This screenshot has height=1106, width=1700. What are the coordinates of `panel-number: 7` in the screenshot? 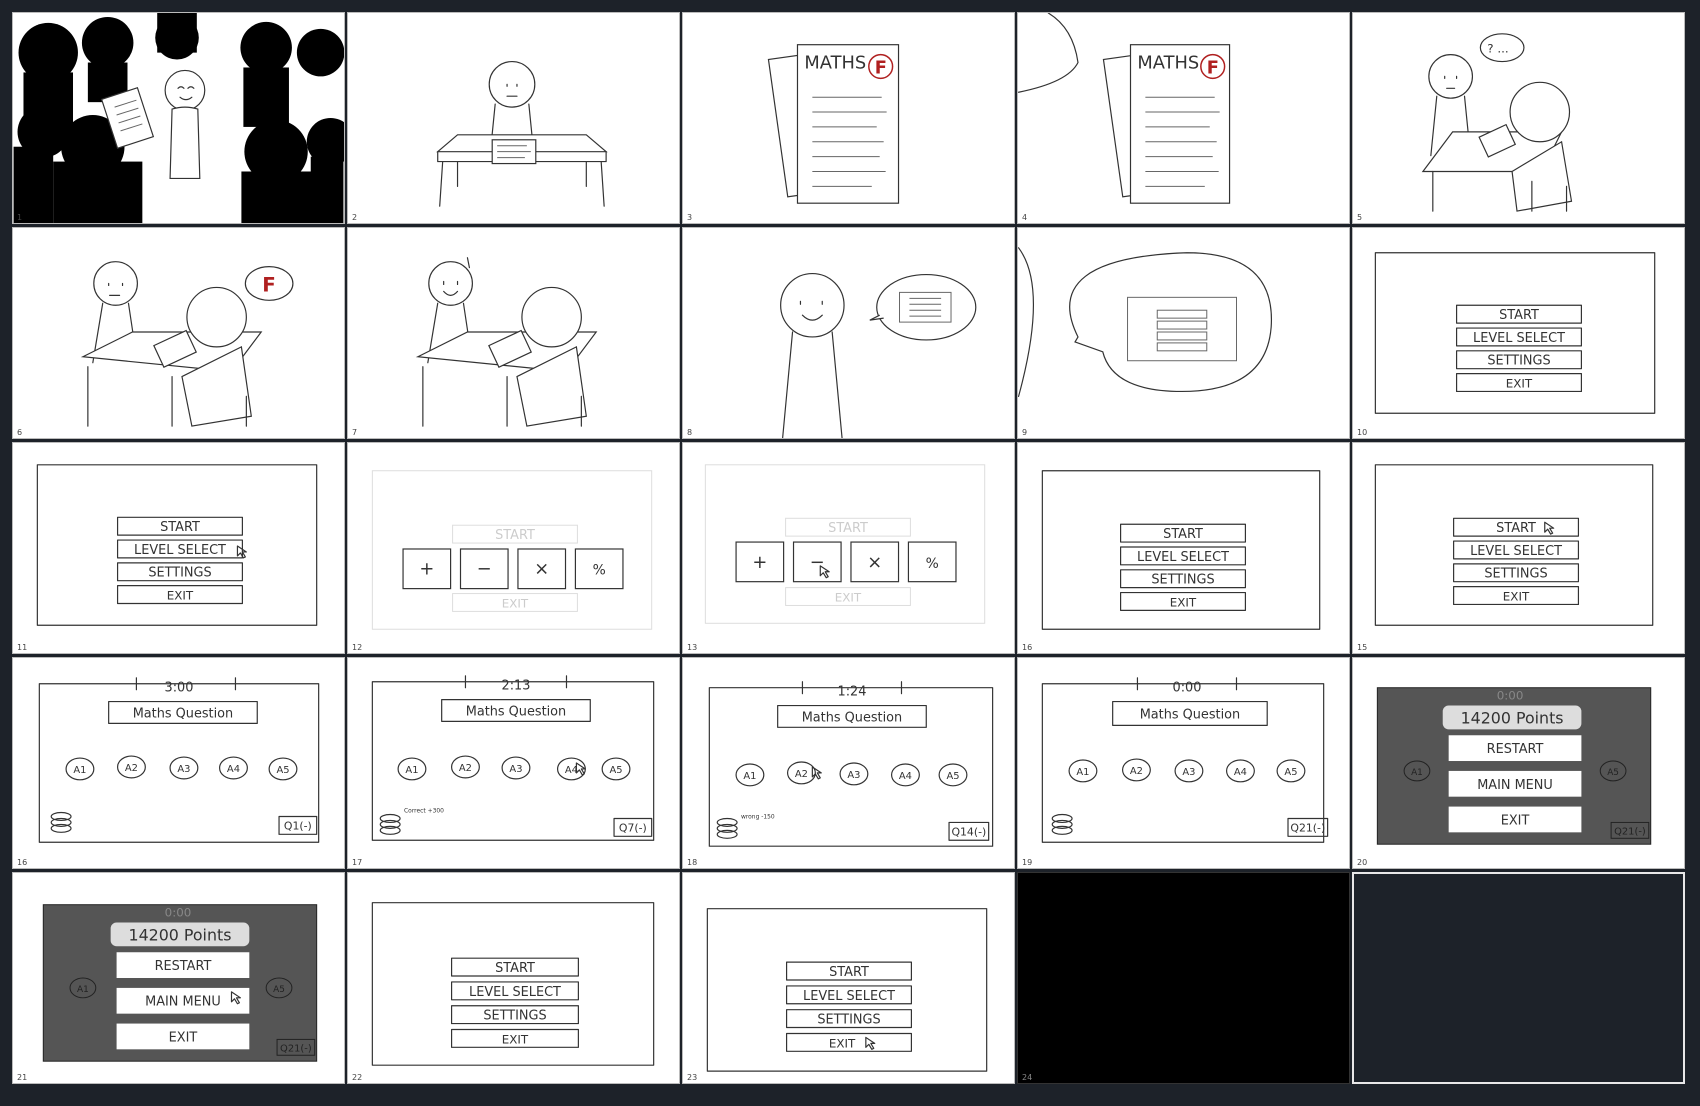 It's located at (355, 432).